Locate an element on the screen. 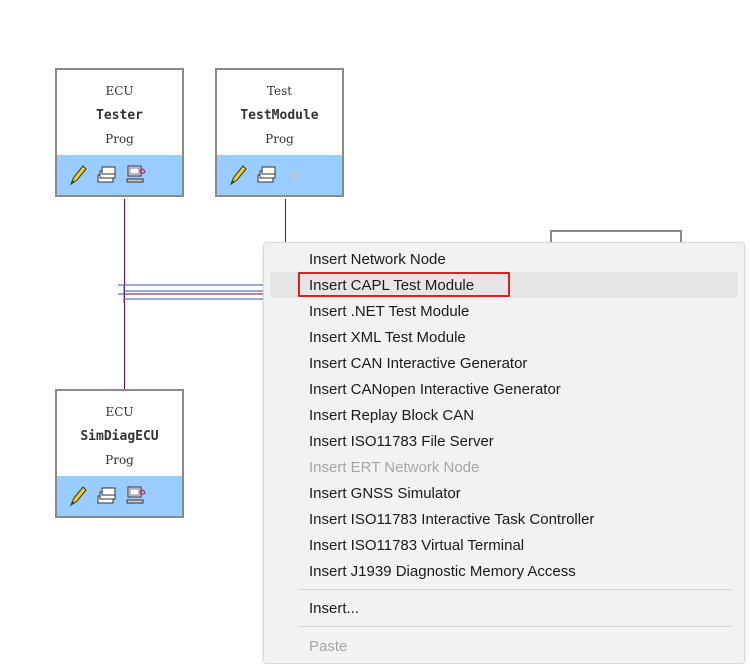 The image size is (750, 664). menu-item-label: Paste is located at coordinates (328, 646).